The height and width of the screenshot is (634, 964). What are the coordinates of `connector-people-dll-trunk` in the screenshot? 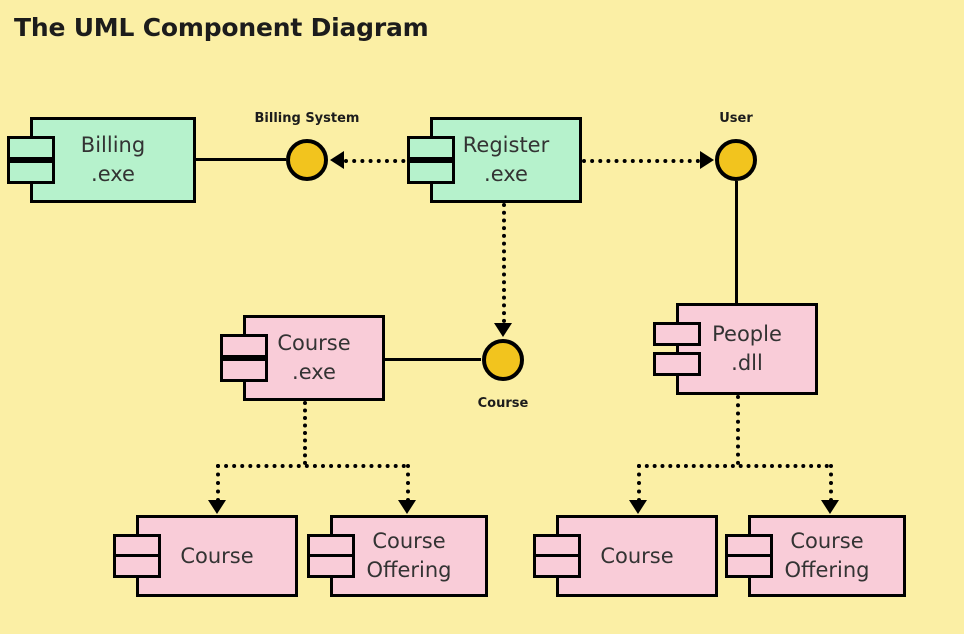 It's located at (738, 430).